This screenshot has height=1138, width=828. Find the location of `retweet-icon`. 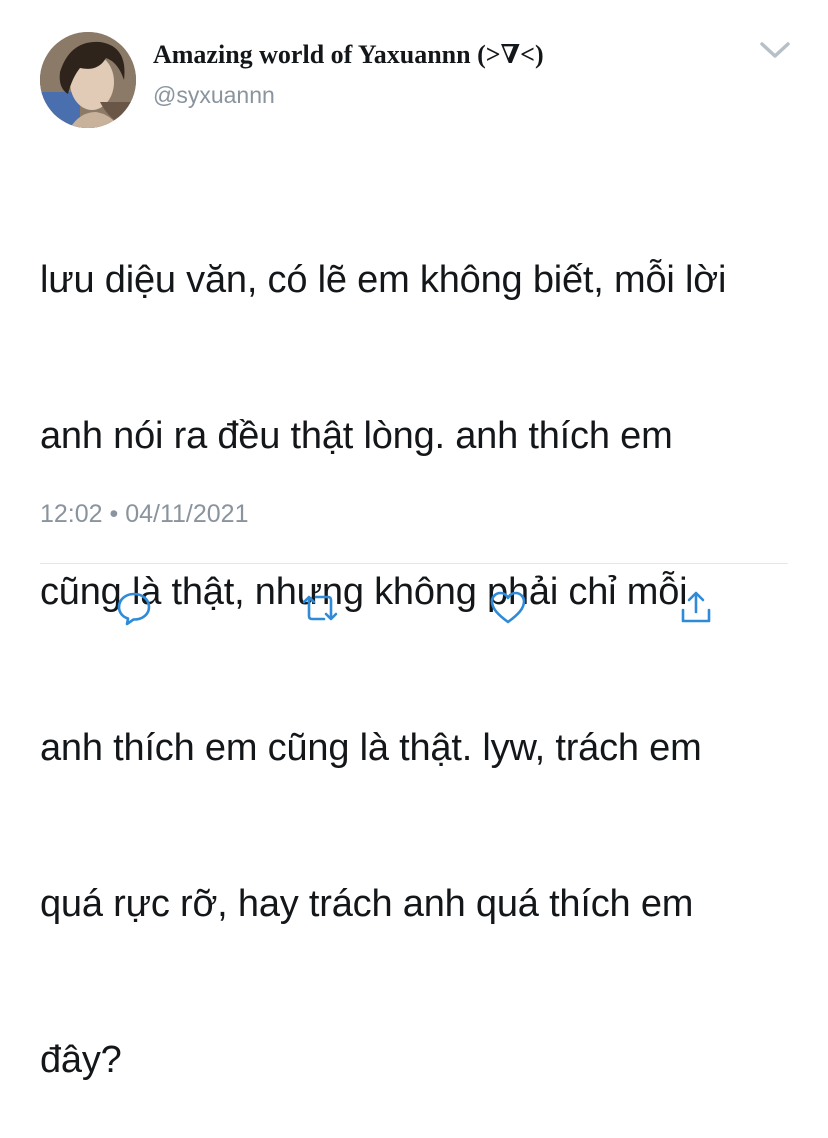

retweet-icon is located at coordinates (320, 608).